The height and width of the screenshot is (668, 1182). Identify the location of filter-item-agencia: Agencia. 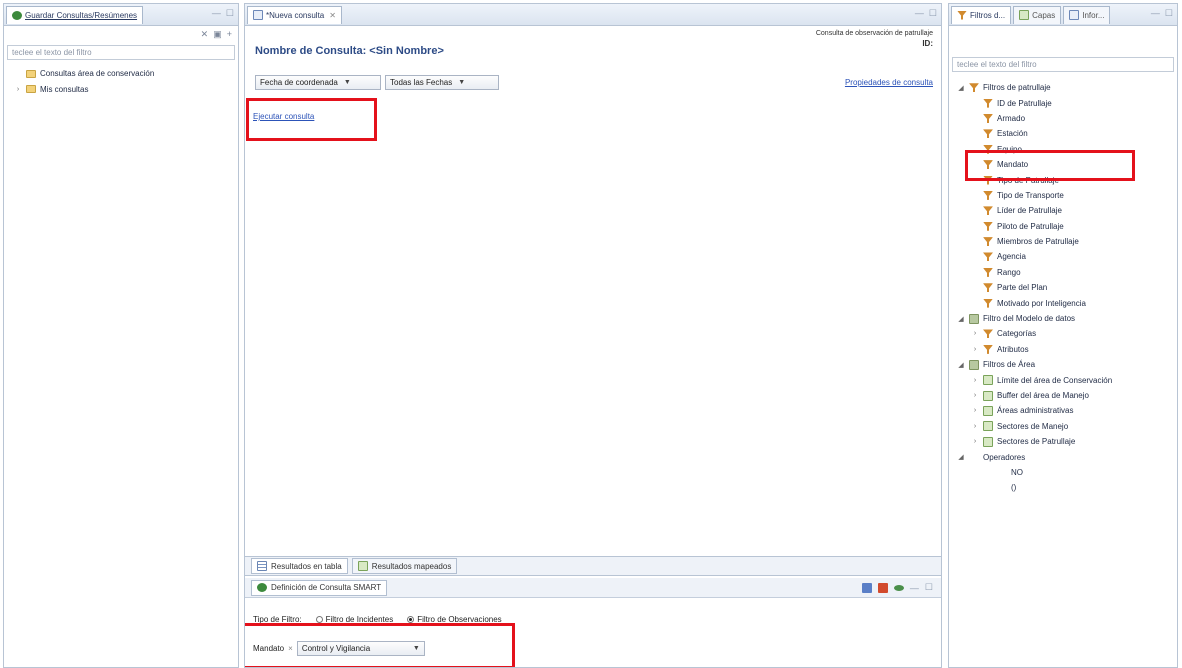
(1063, 256).